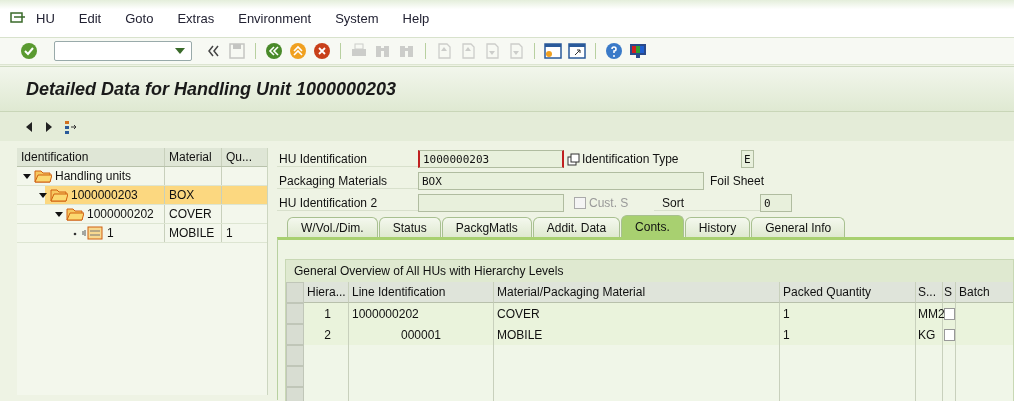 The width and height of the screenshot is (1014, 401). Describe the element at coordinates (120, 214) in the screenshot. I see `node-label: 1000000202` at that location.